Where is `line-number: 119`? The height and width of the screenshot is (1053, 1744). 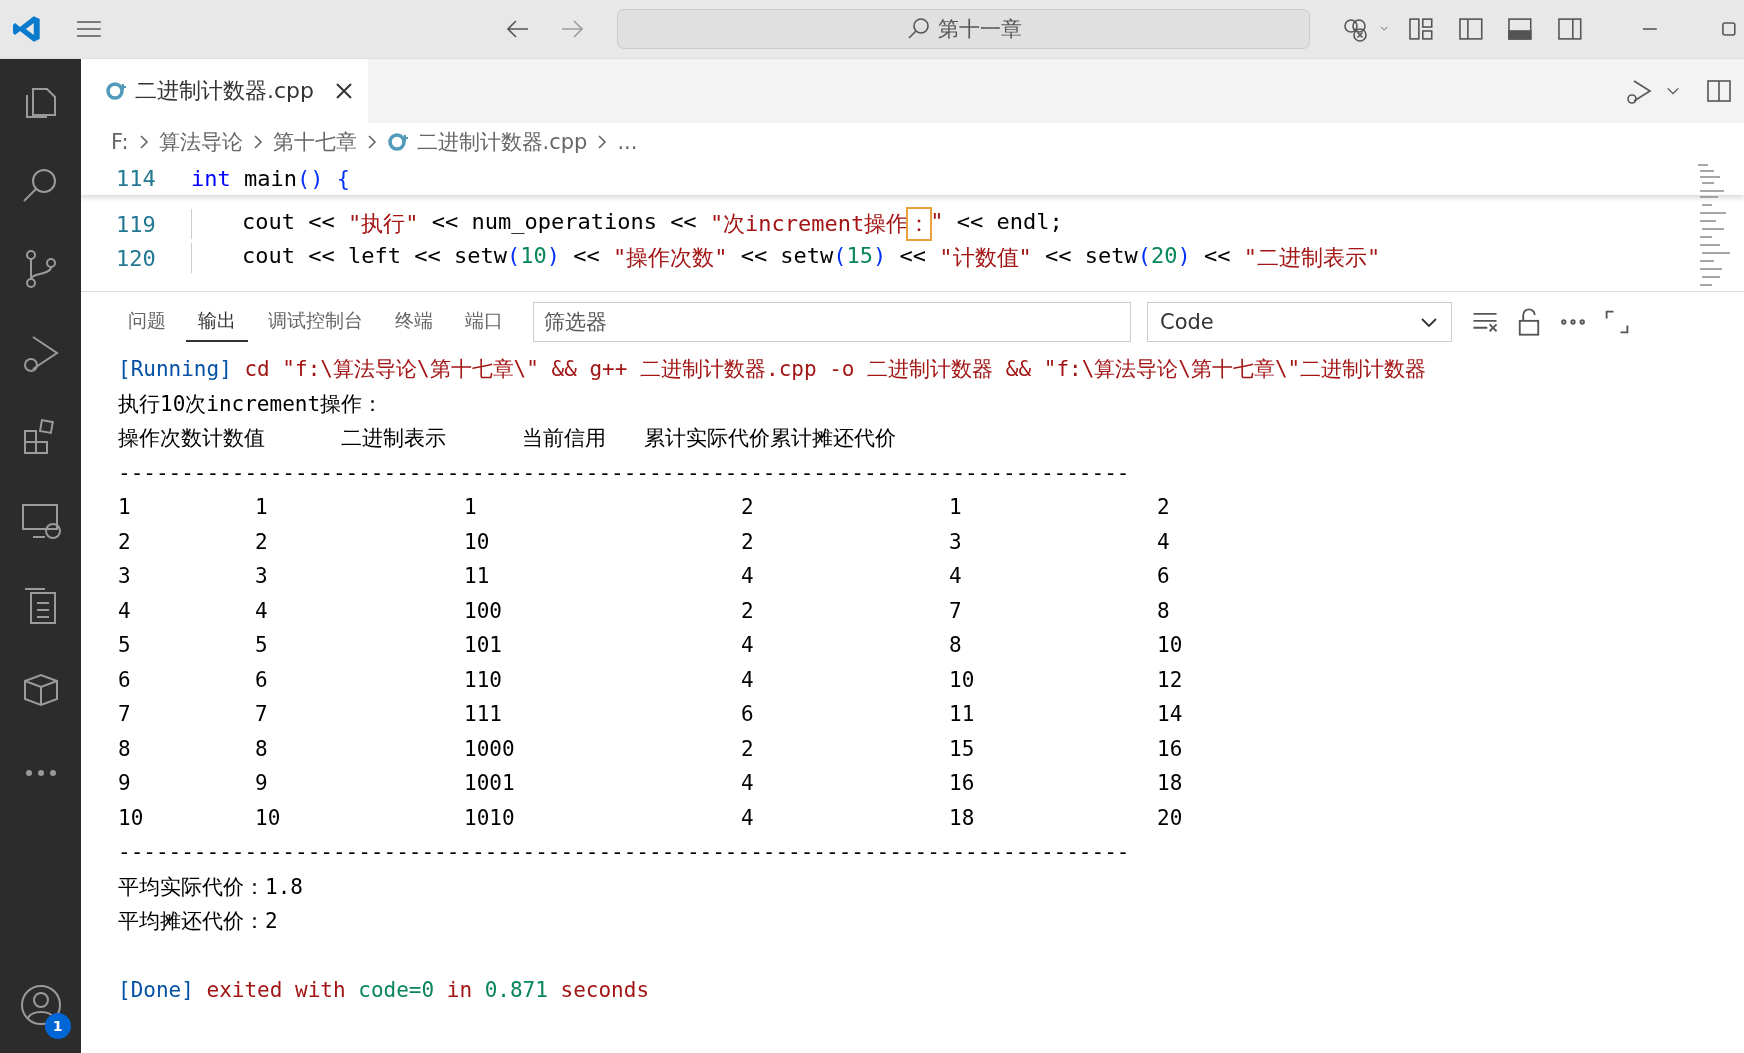 line-number: 119 is located at coordinates (136, 224).